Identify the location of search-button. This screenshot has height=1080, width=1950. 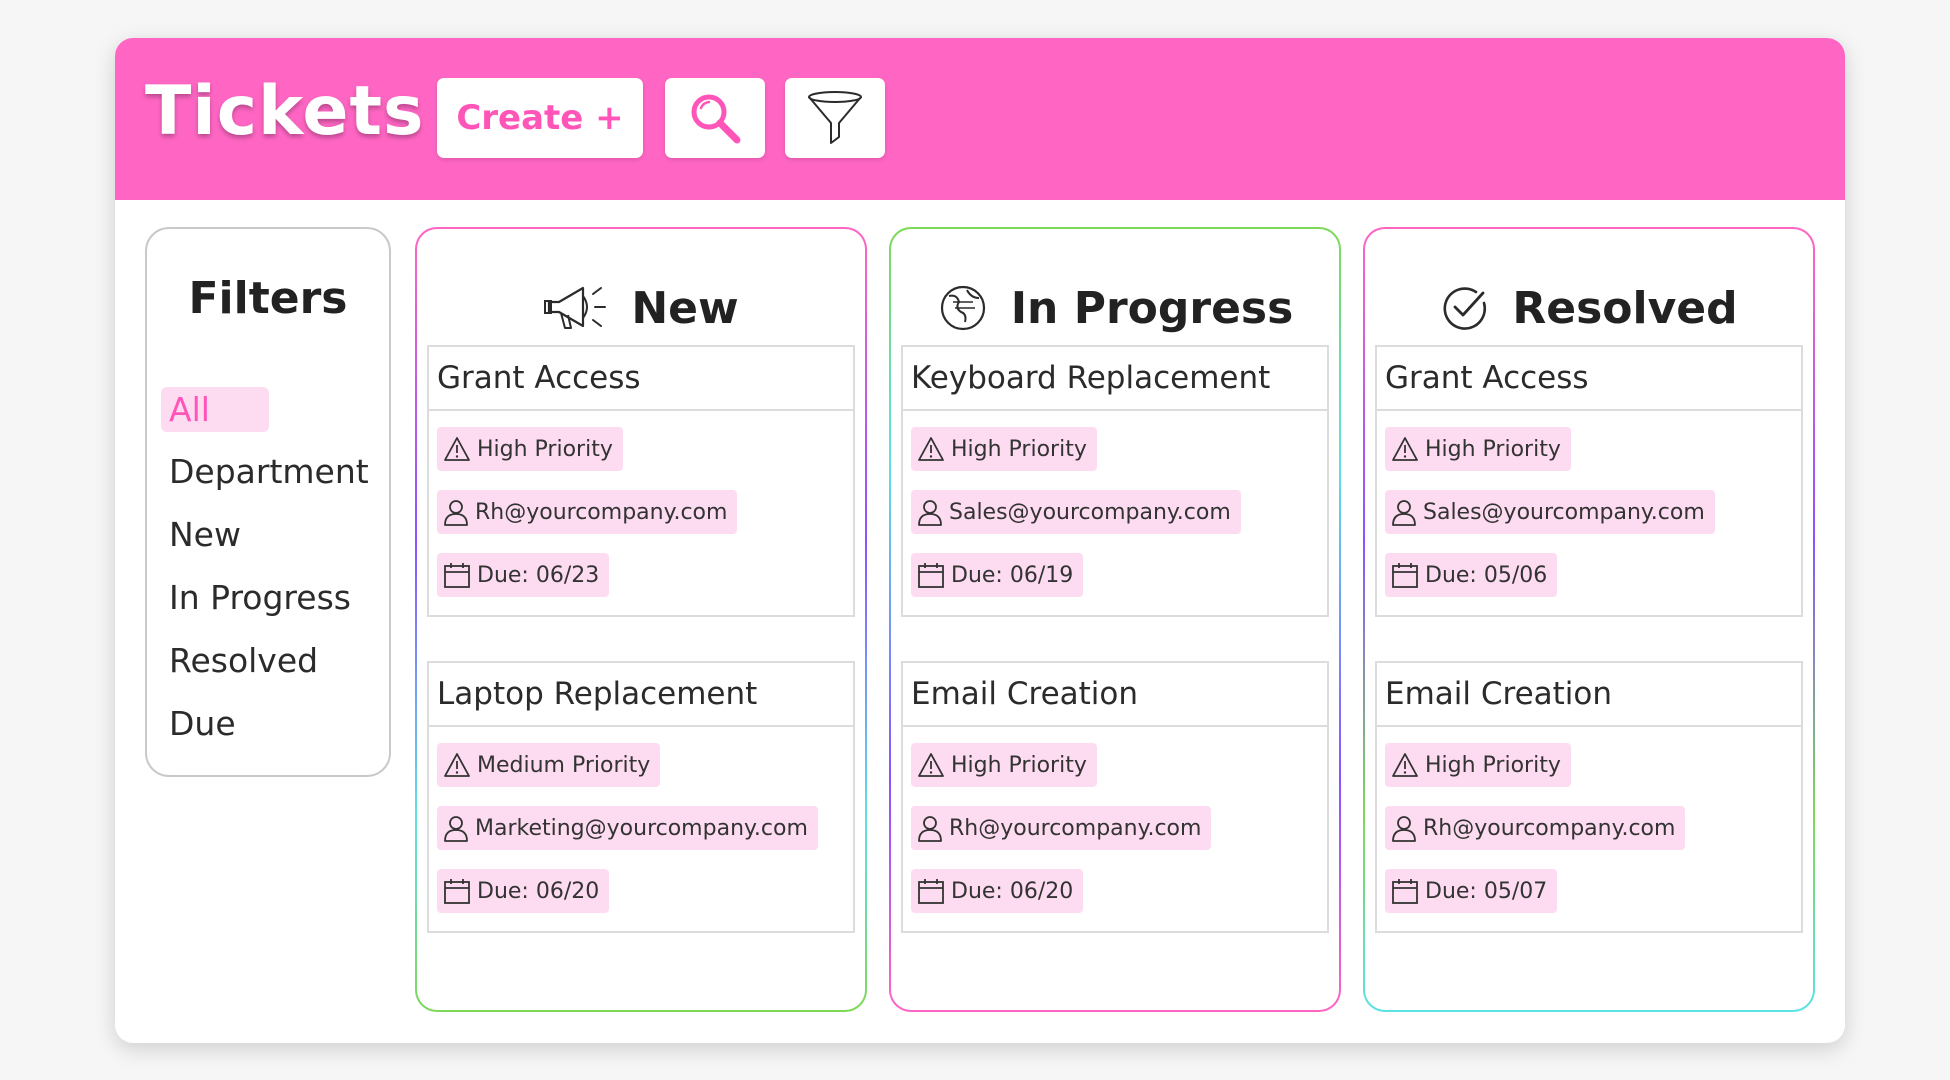
(715, 118).